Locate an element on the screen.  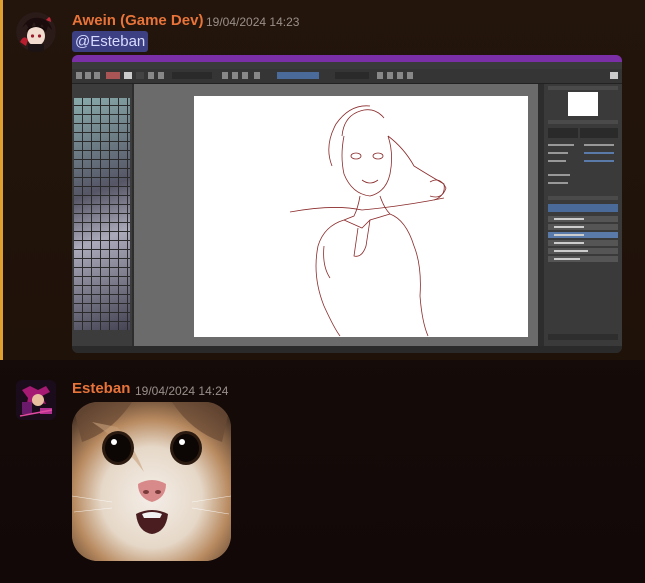
krita-titlebar is located at coordinates (347, 58).